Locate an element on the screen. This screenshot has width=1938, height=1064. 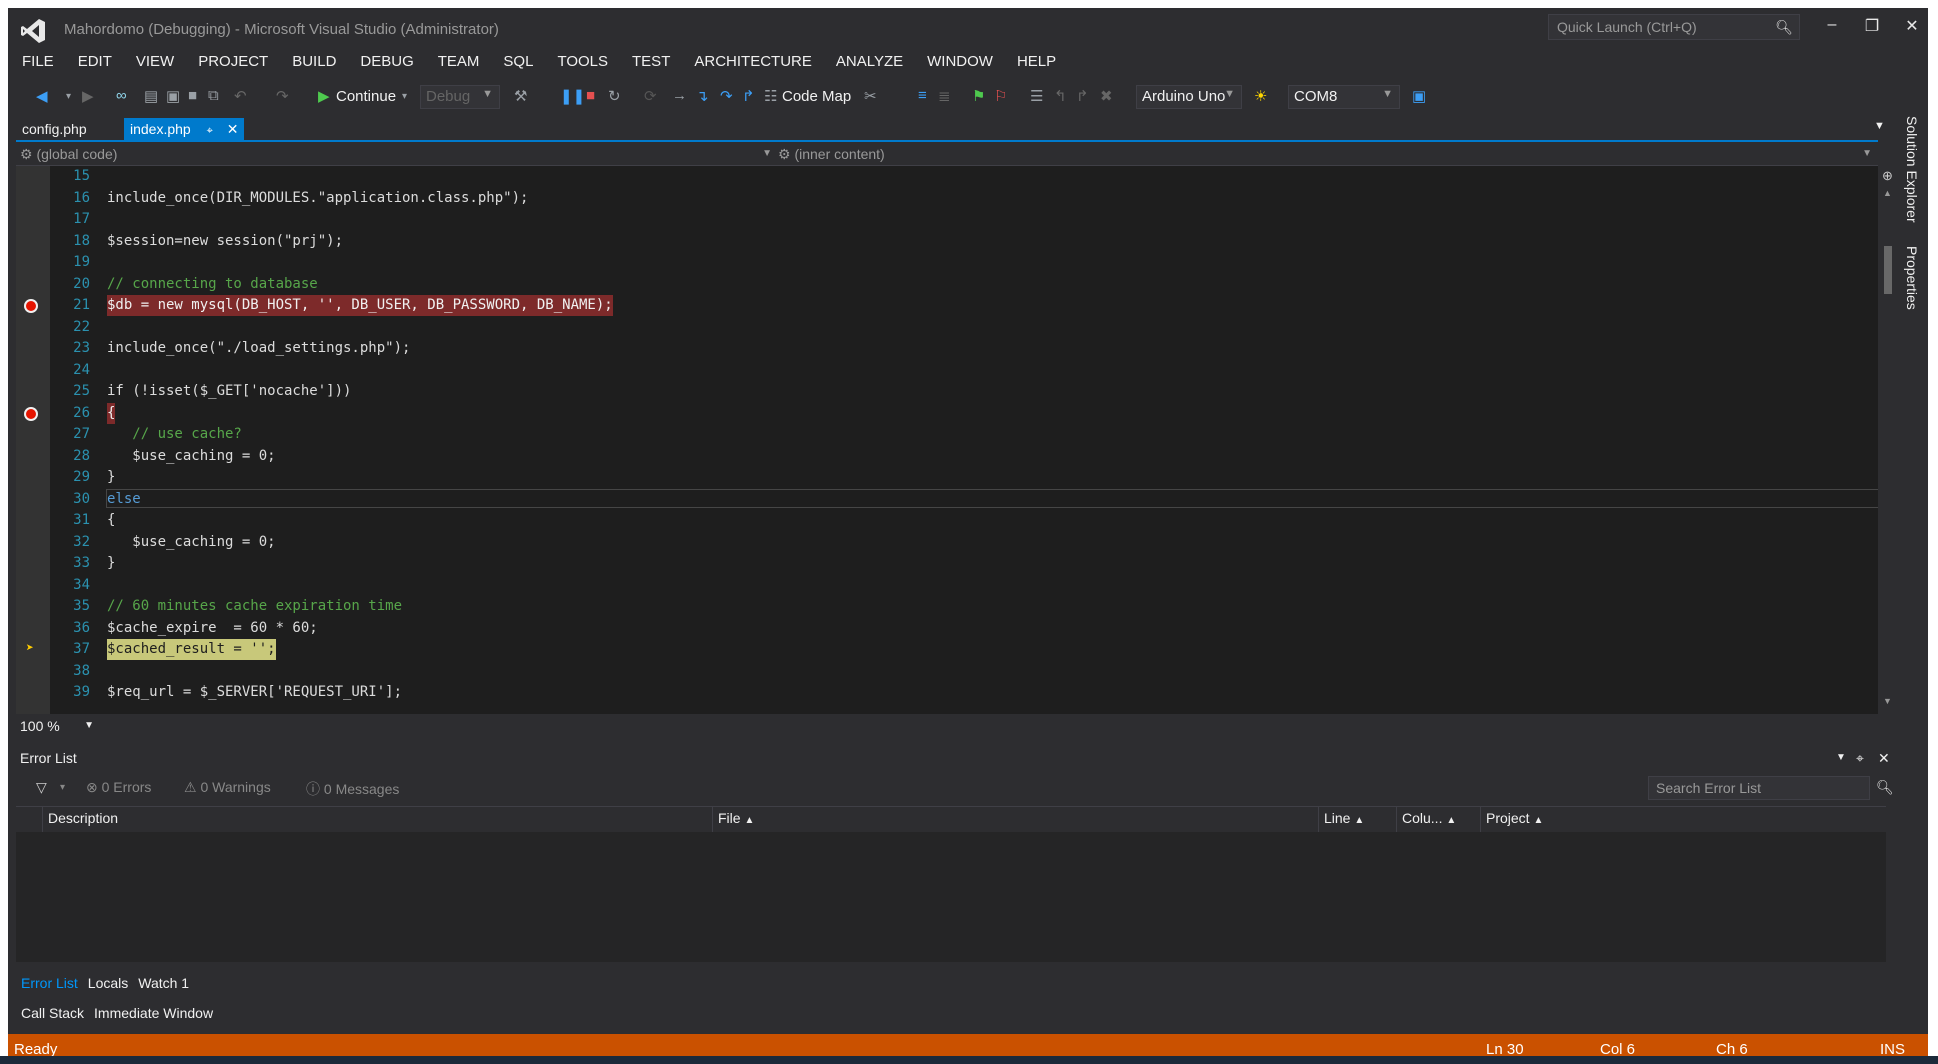
column-line: Line ▲ is located at coordinates (1344, 818).